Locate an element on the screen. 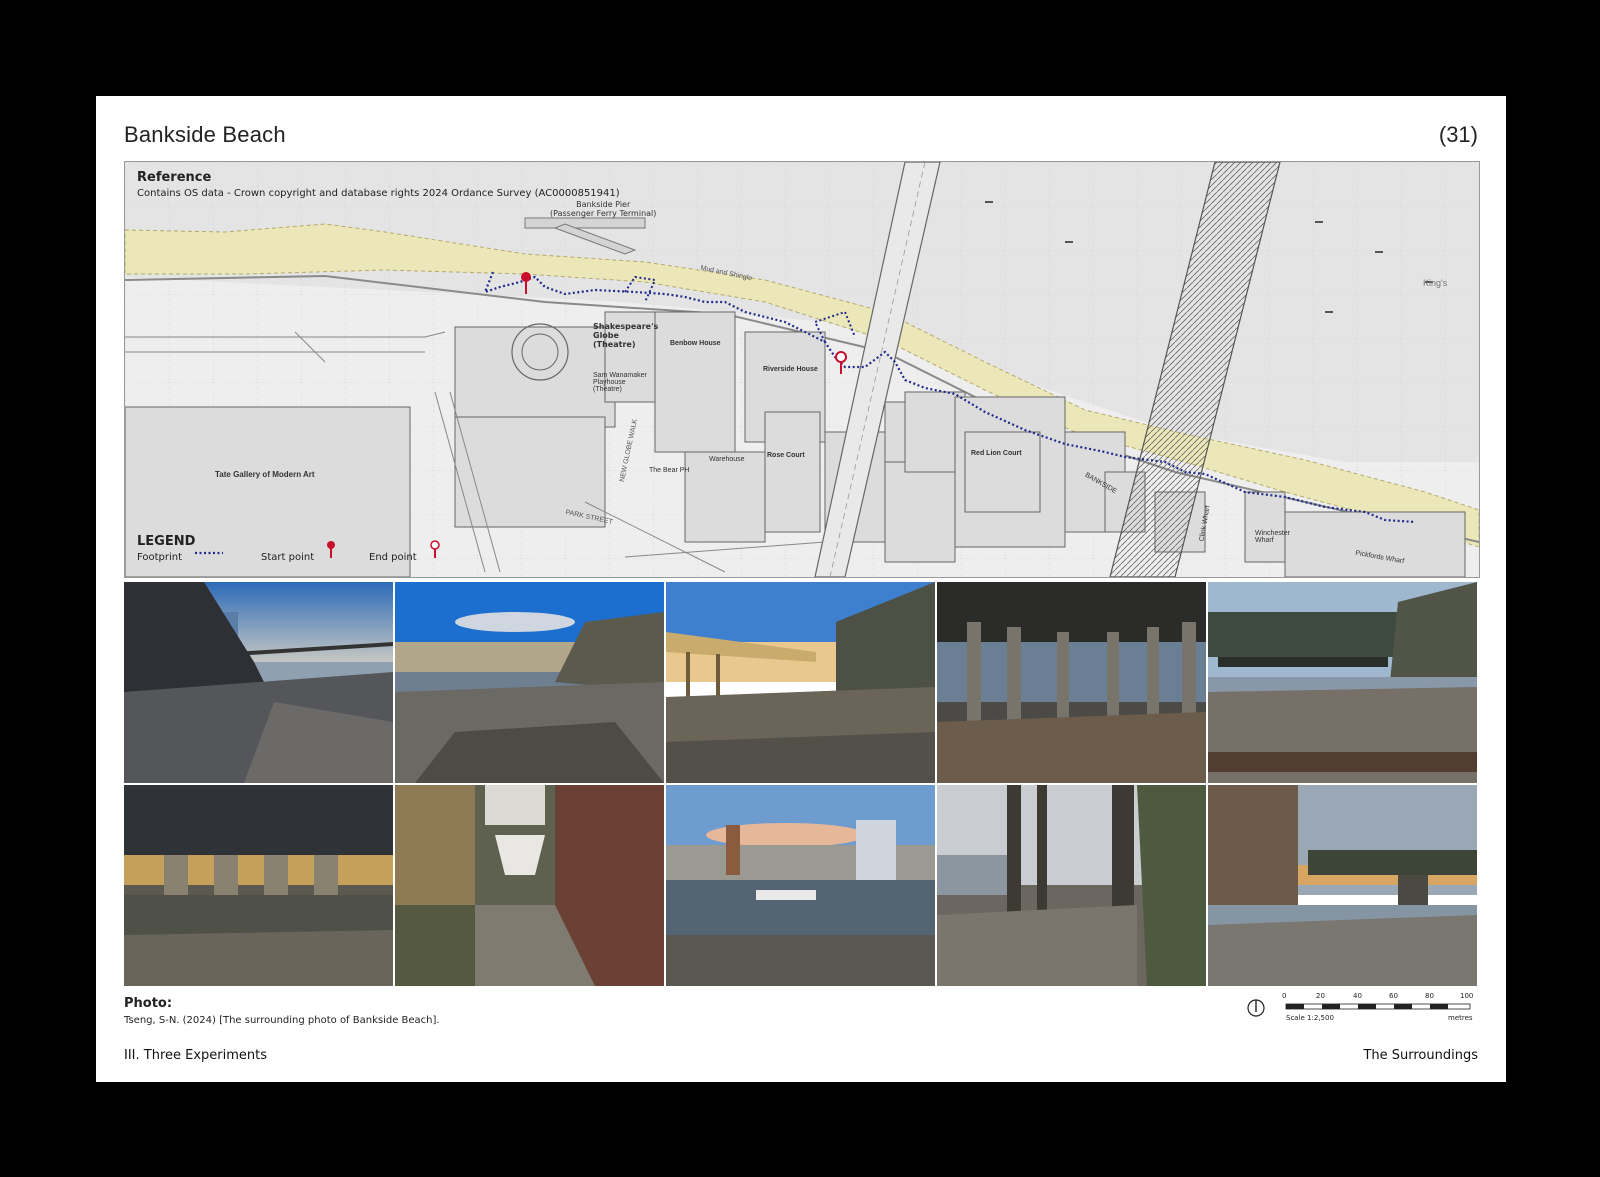 The height and width of the screenshot is (1177, 1600). scale-tick: 100 is located at coordinates (1467, 996).